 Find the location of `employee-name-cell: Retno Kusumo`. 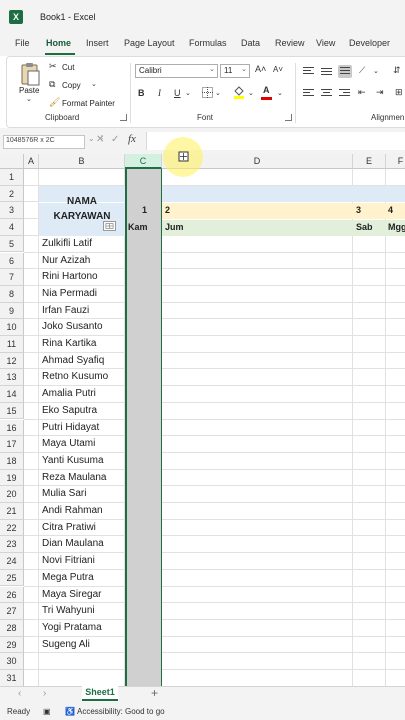

employee-name-cell: Retno Kusumo is located at coordinates (83, 376).